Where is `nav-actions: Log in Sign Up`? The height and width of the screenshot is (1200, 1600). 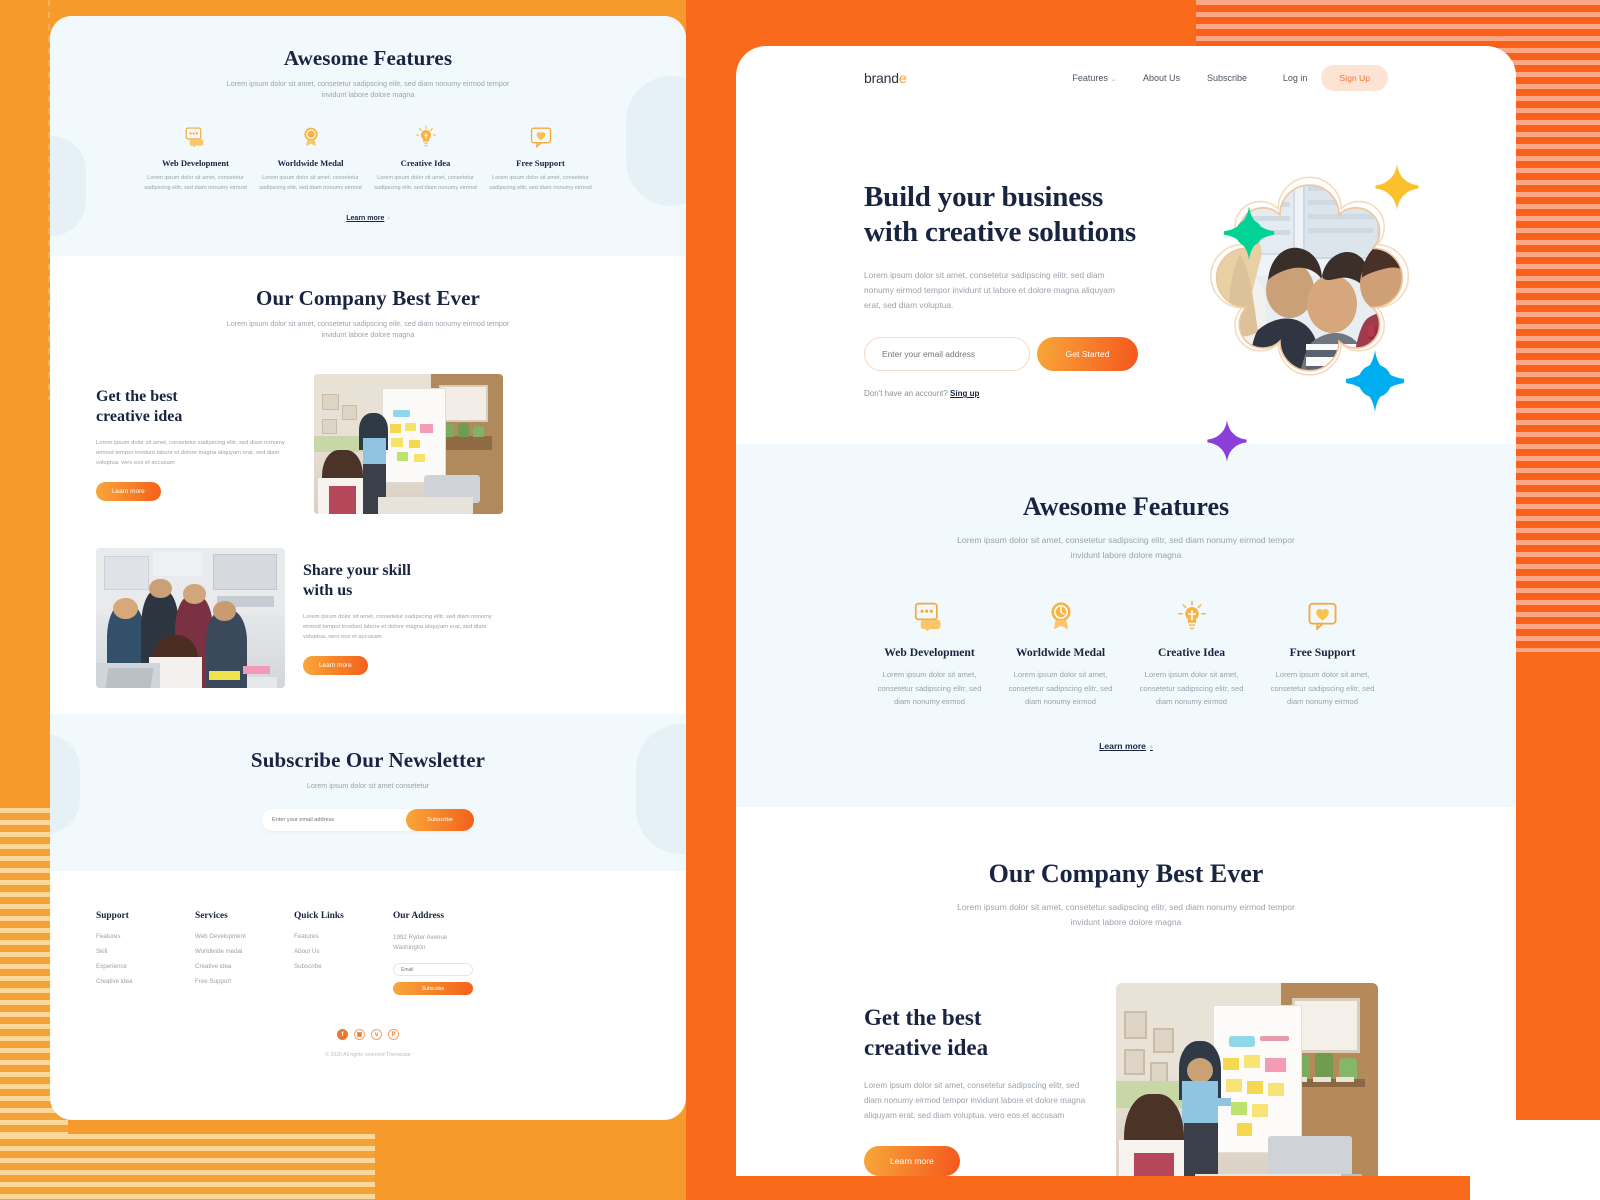
nav-actions: Log in Sign Up is located at coordinates (1335, 78).